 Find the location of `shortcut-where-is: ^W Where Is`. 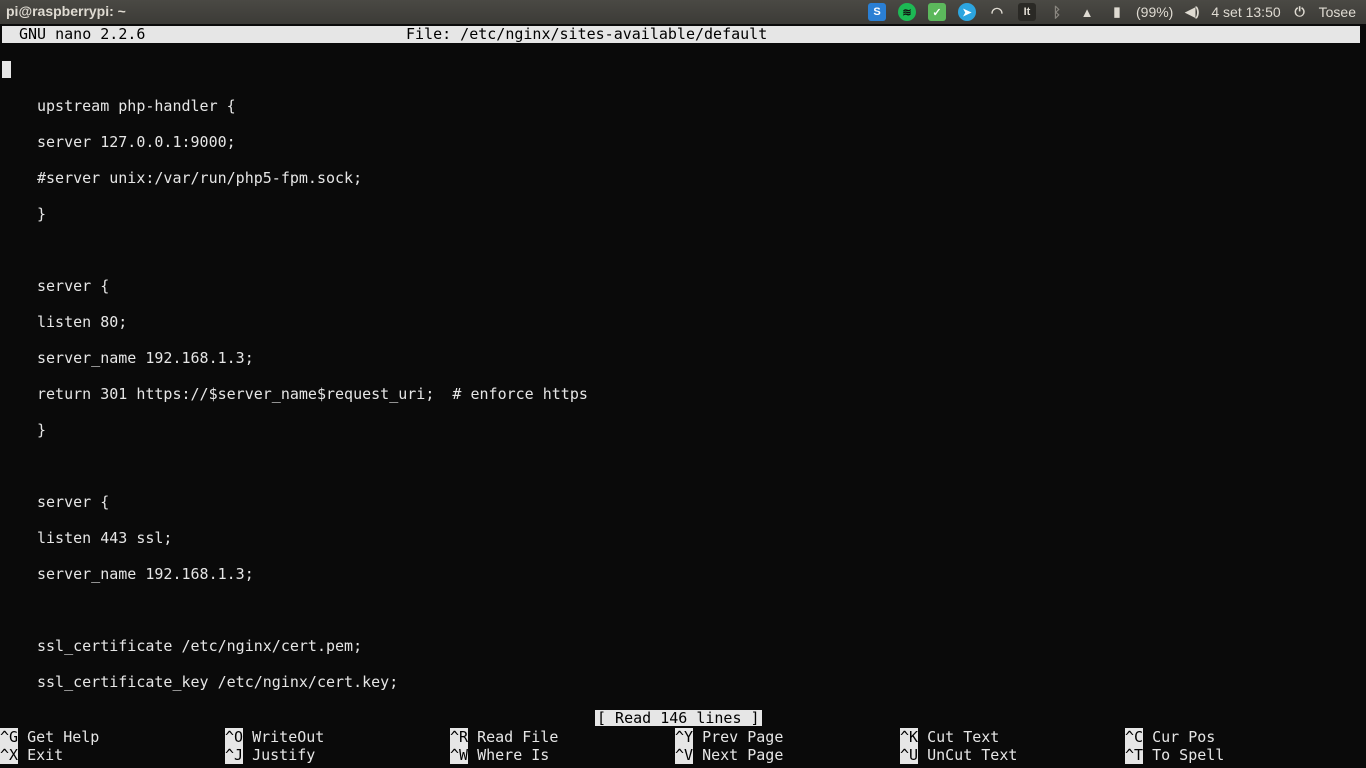

shortcut-where-is: ^W Where Is is located at coordinates (499, 755).